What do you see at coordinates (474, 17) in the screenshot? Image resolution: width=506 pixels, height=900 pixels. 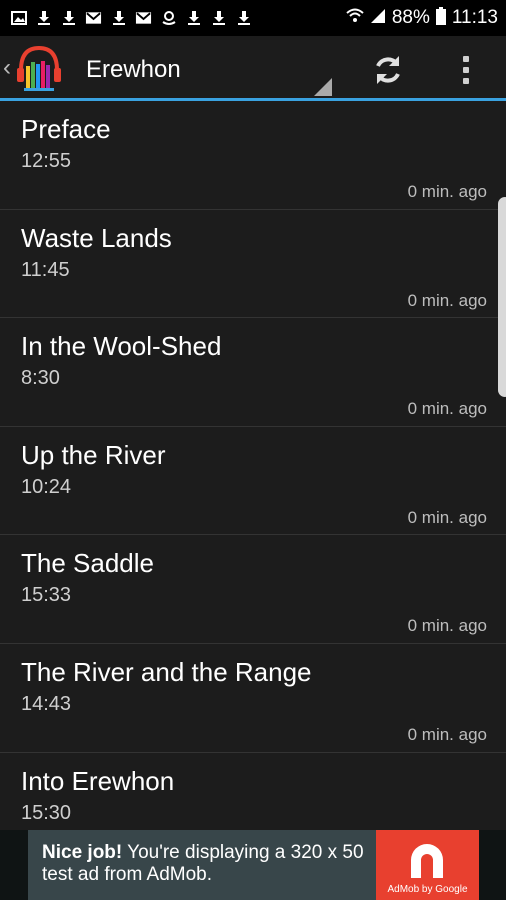 I see `clock: 11:13` at bounding box center [474, 17].